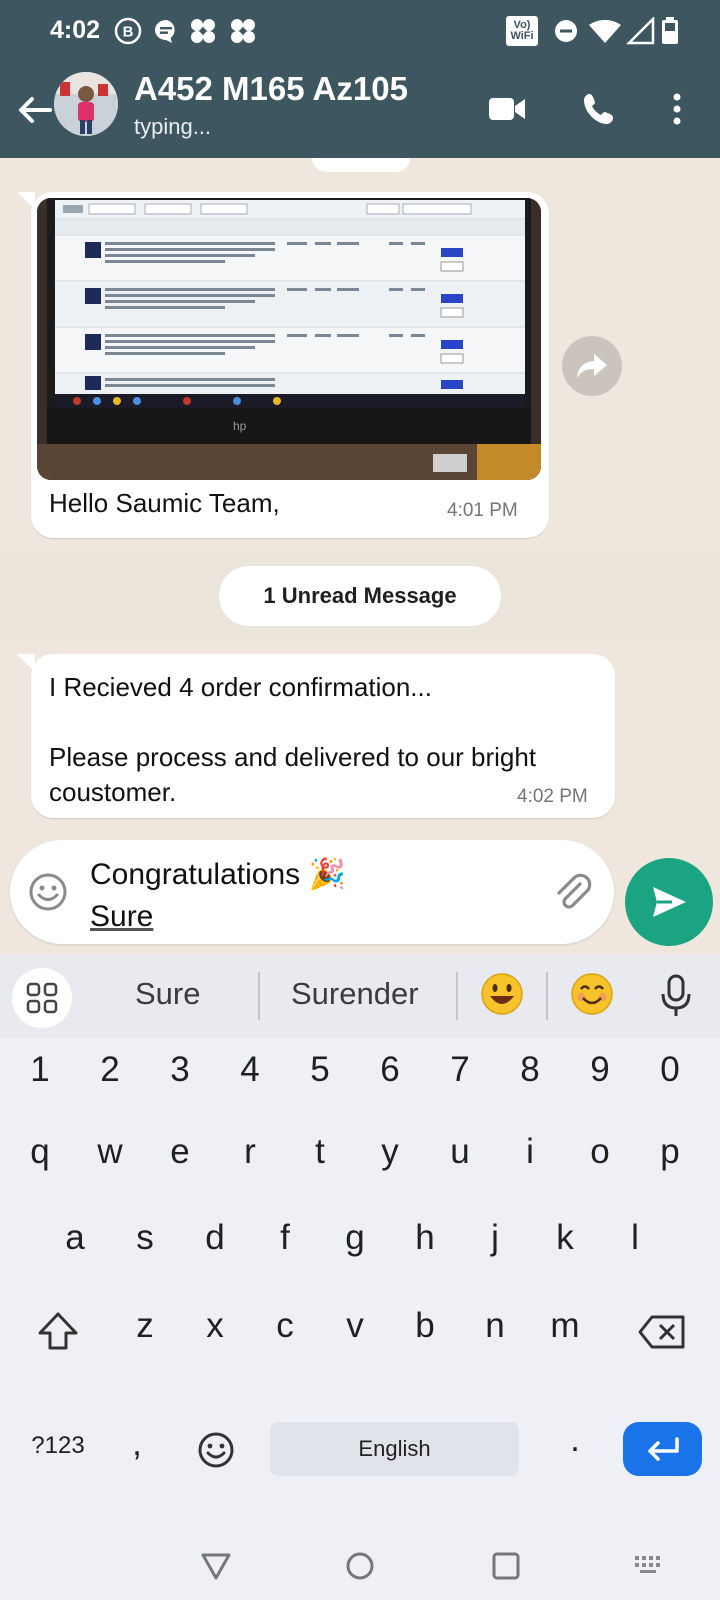  I want to click on nav-recents-icon, so click(506, 1566).